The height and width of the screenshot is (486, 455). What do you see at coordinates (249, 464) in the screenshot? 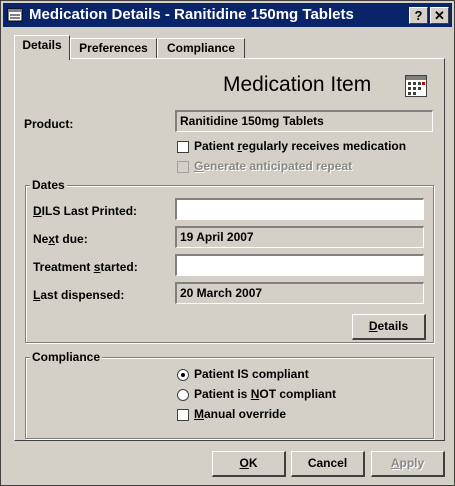
I see `ok-button: OK` at bounding box center [249, 464].